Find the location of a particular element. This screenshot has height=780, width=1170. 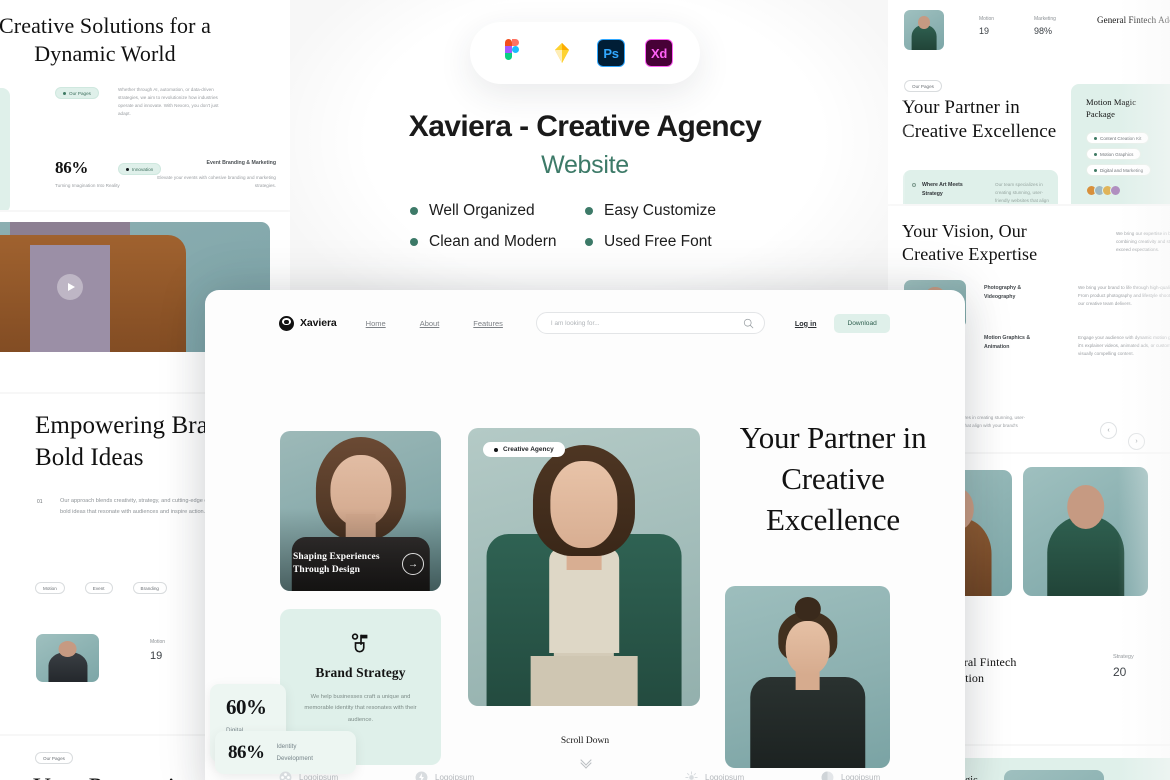

dot-icon is located at coordinates (496, 449).